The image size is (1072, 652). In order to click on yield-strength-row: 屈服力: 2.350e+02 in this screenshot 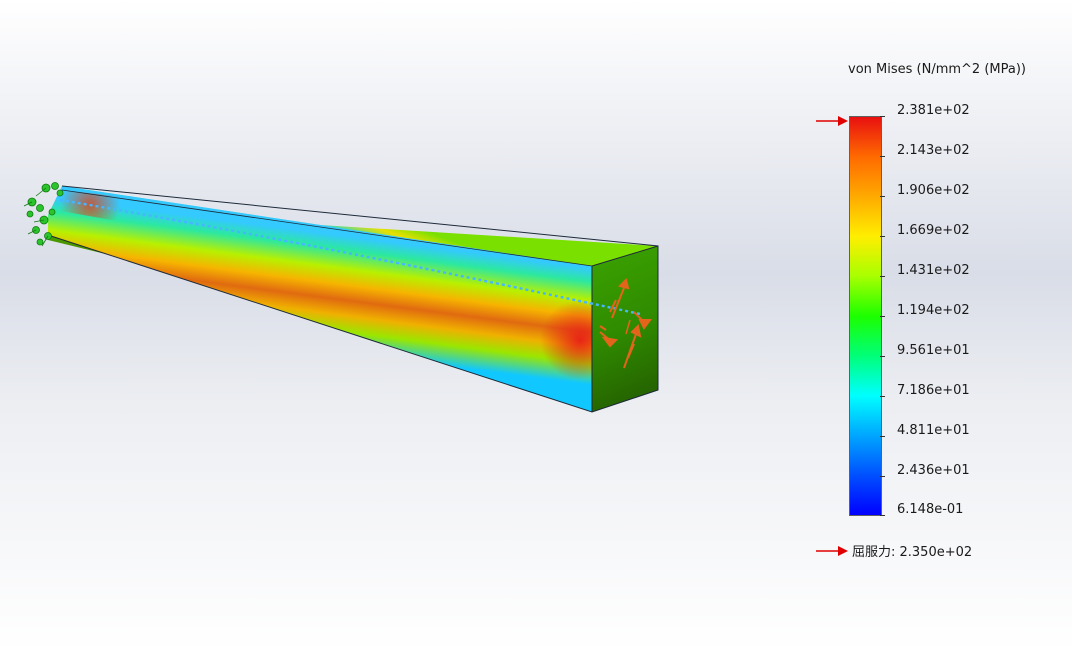, I will do `click(894, 550)`.